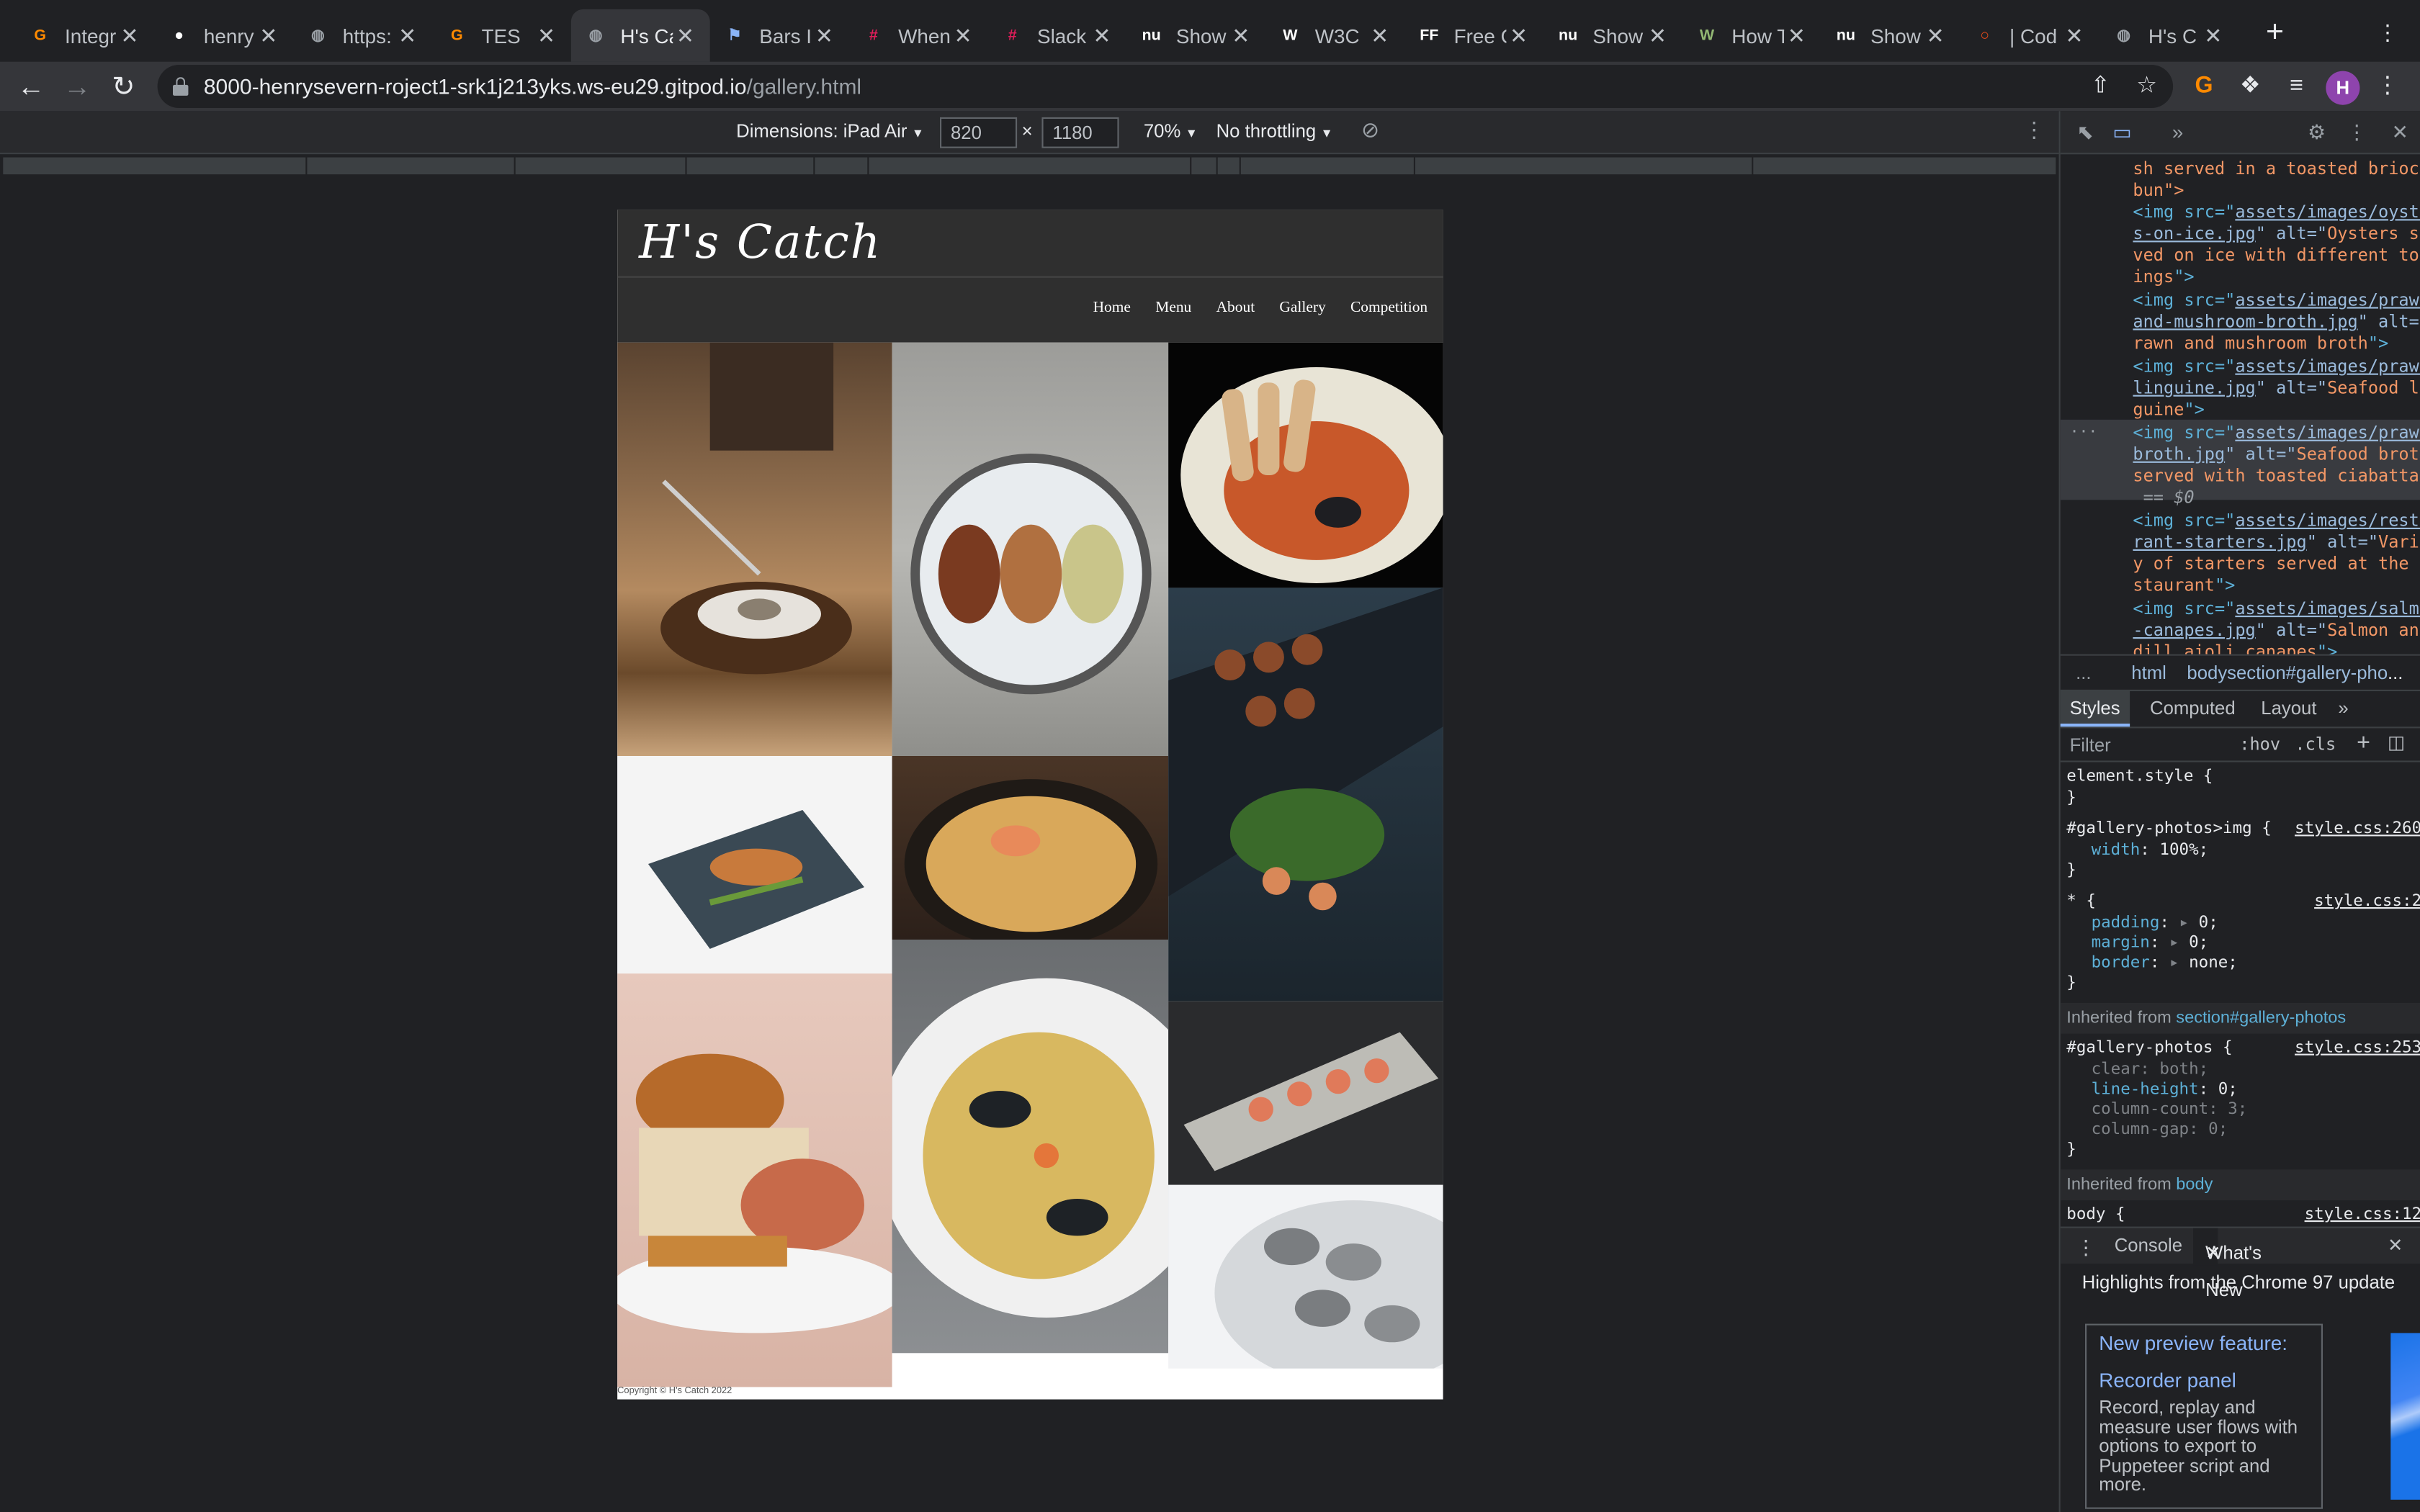 Image resolution: width=2420 pixels, height=1512 pixels. I want to click on dom-line: <img src="assets/images/oyster, so click(2276, 213).